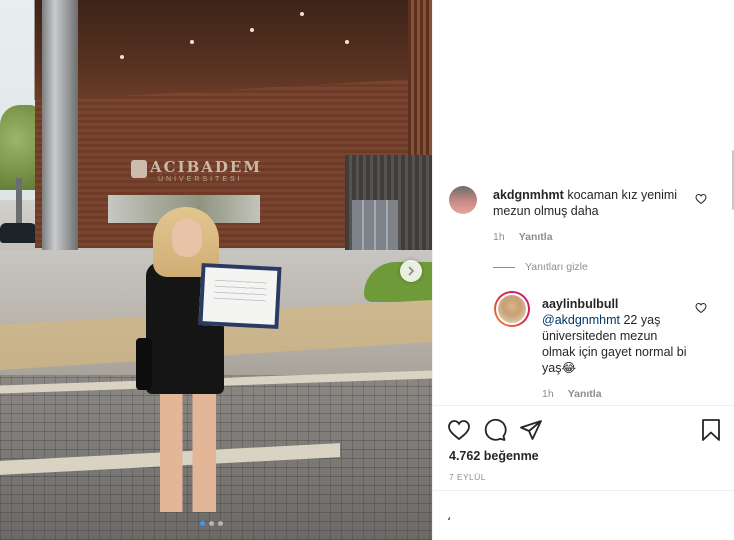 The height and width of the screenshot is (540, 734). Describe the element at coordinates (499, 237) in the screenshot. I see `comment-time: 1h` at that location.